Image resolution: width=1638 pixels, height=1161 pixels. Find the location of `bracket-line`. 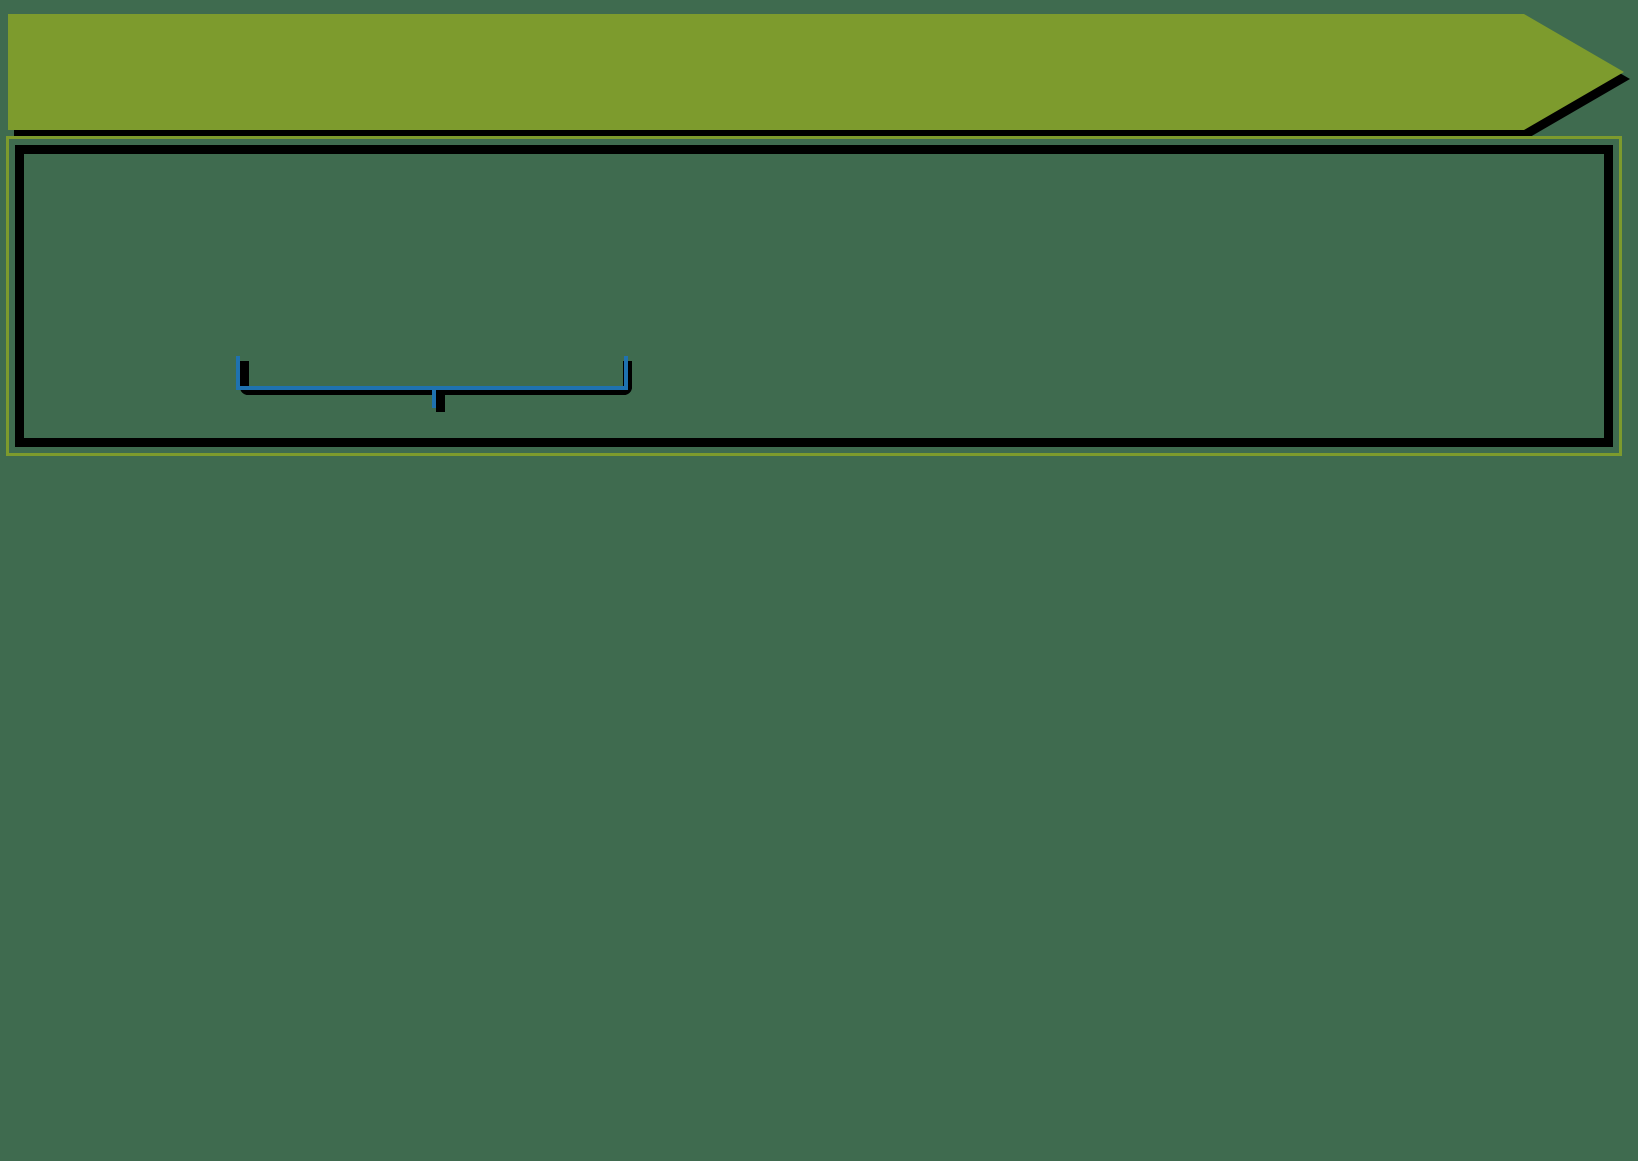

bracket-line is located at coordinates (432, 373).